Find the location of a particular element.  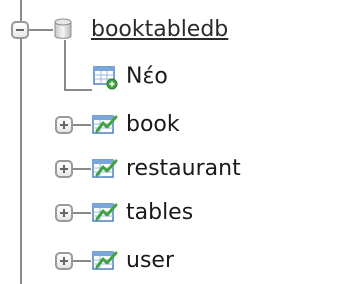

database-icon is located at coordinates (63, 29).